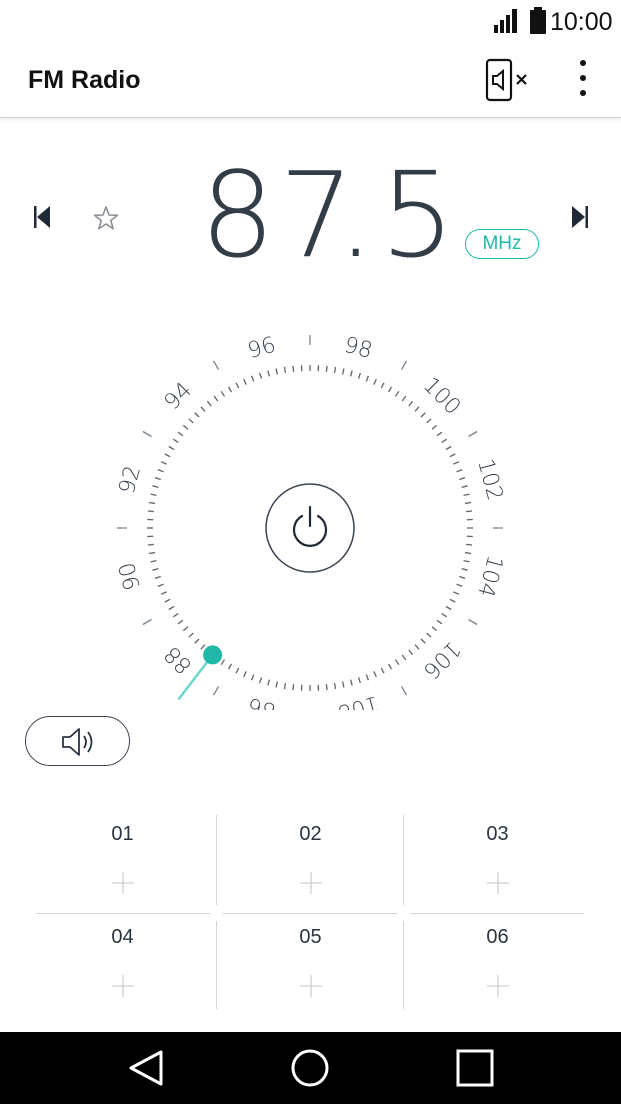 This screenshot has height=1104, width=621. Describe the element at coordinates (122, 937) in the screenshot. I see `preset-number: 04` at that location.